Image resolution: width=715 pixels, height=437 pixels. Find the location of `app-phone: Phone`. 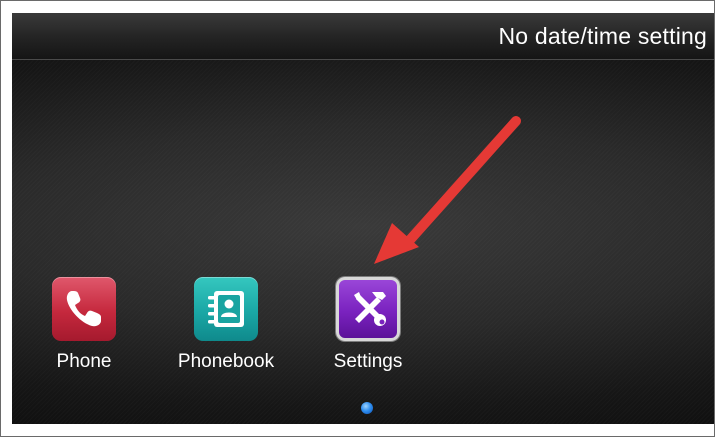

app-phone: Phone is located at coordinates (84, 327).